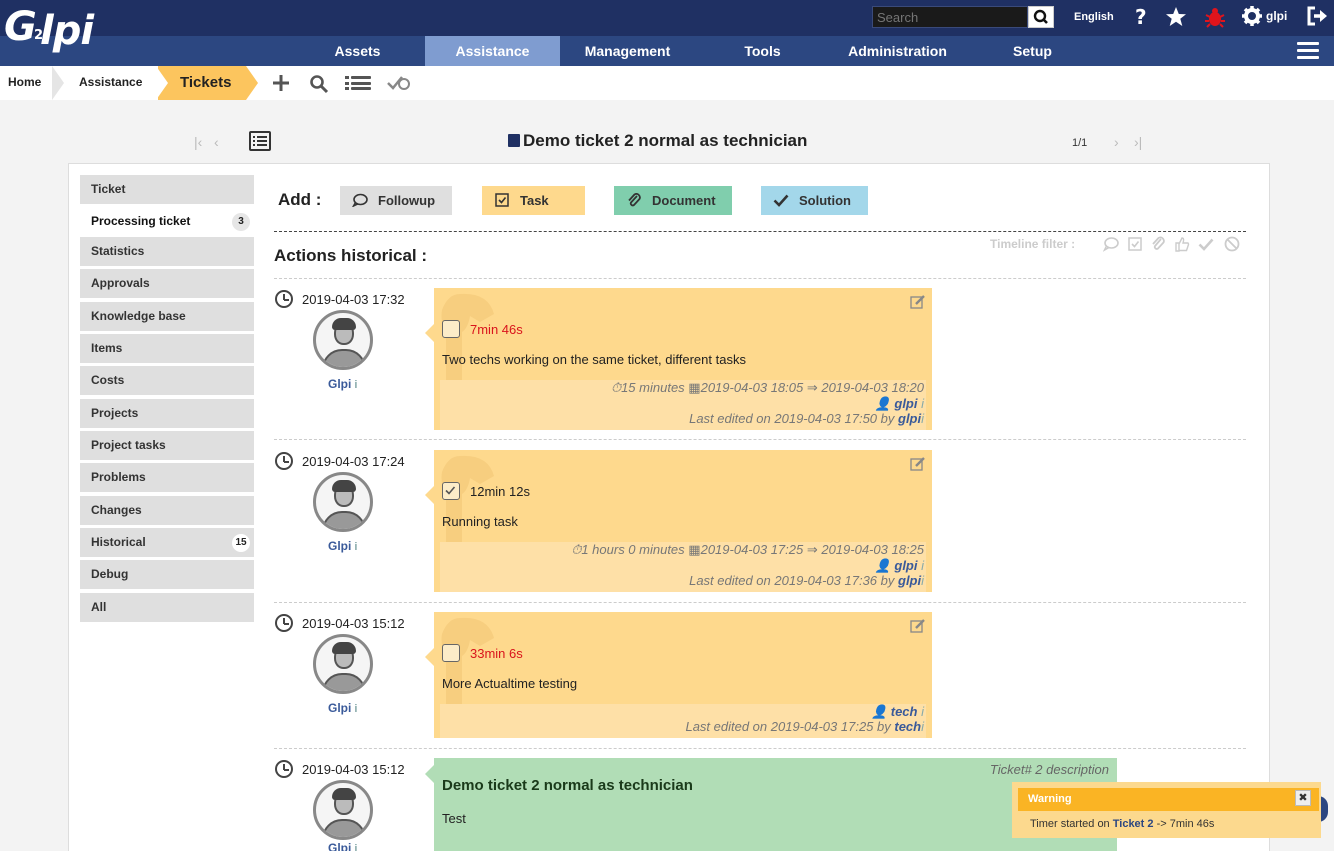 This screenshot has width=1334, height=851. I want to click on checkbox-icon, so click(502, 200).